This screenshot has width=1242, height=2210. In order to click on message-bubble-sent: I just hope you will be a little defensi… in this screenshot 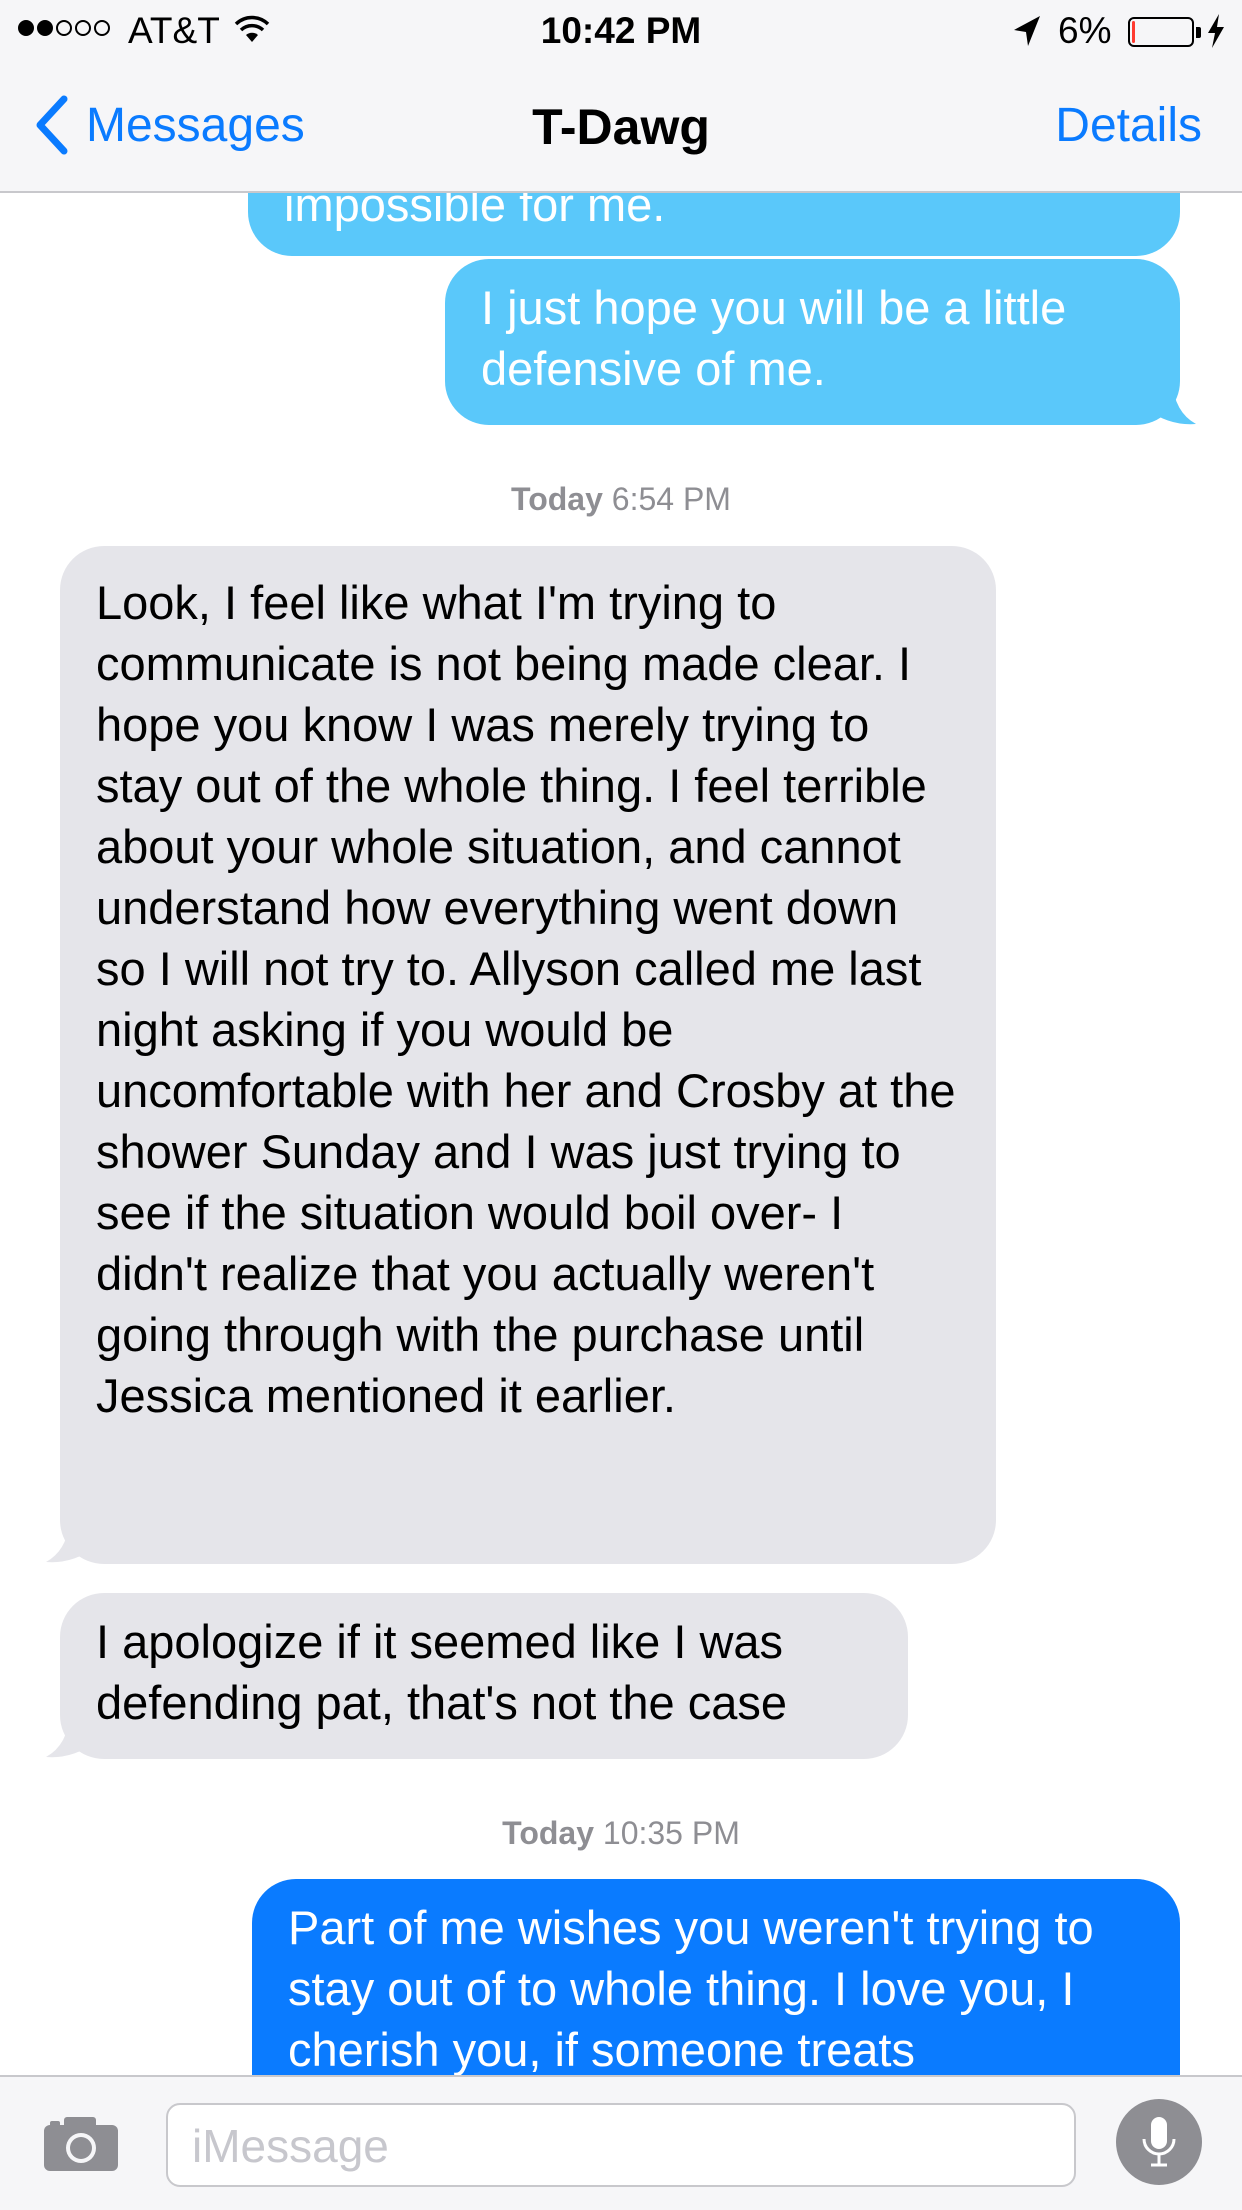, I will do `click(812, 342)`.